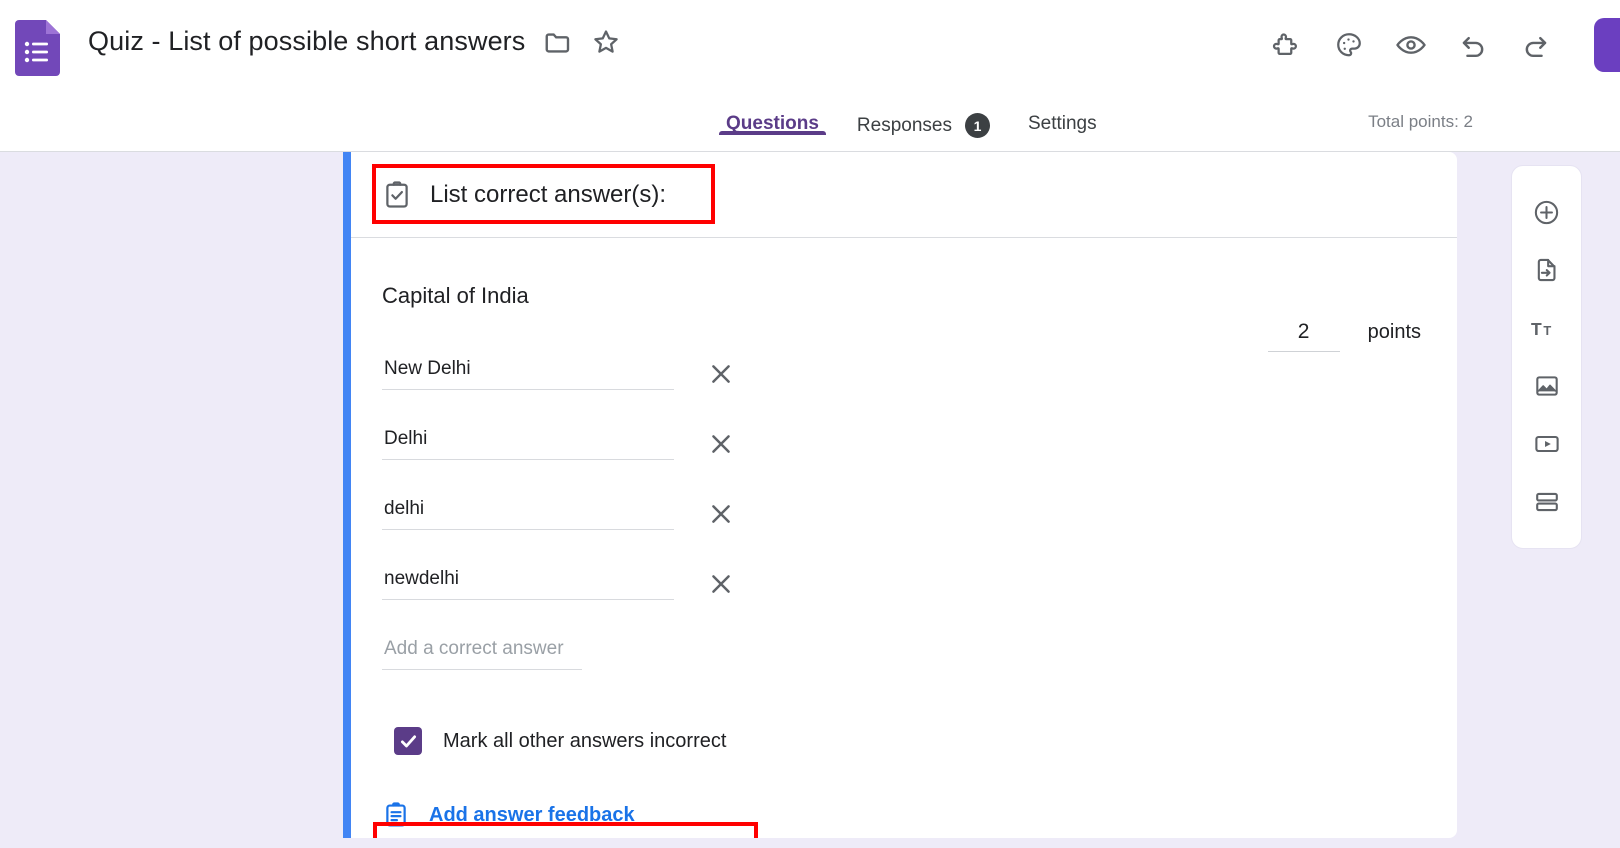 The width and height of the screenshot is (1620, 848). What do you see at coordinates (548, 194) in the screenshot?
I see `answer-key-label: List correct answer(s):` at bounding box center [548, 194].